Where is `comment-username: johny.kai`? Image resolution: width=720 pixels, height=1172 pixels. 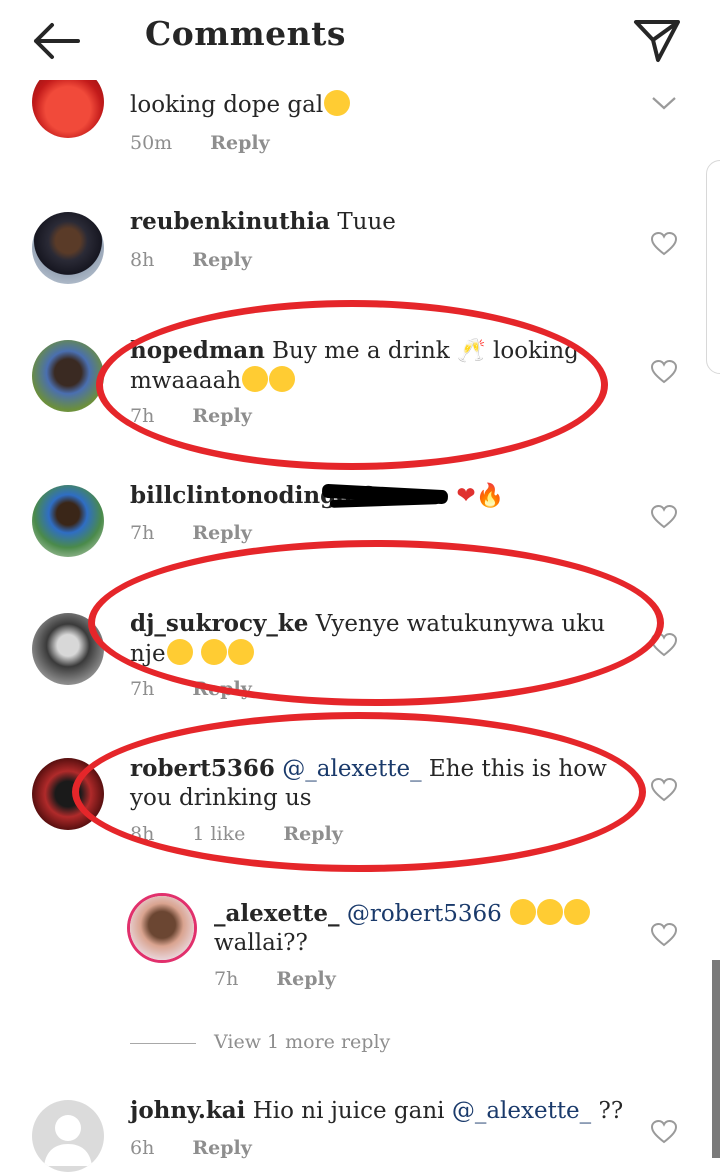 comment-username: johny.kai is located at coordinates (187, 1110).